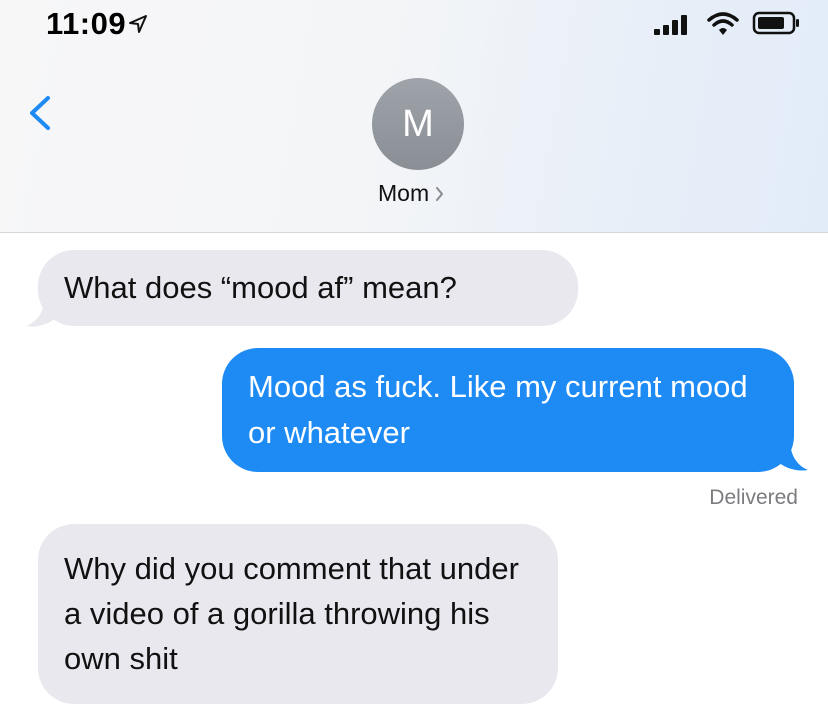 The image size is (828, 704). I want to click on message-text: What does “mood af” mean?, so click(260, 287).